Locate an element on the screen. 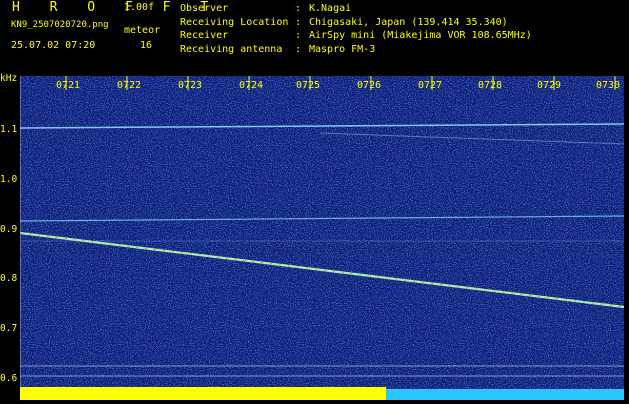 This screenshot has width=629, height=404. x-tick-label: 0727 is located at coordinates (430, 85).